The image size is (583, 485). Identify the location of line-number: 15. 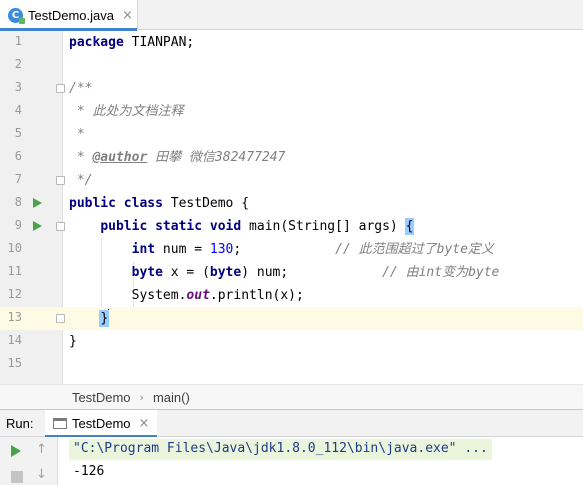
(14, 363).